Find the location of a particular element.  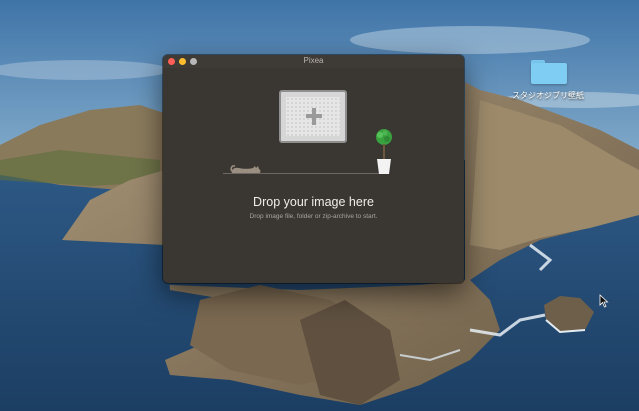

desktop-folder: スタジオジブリ壁紙 is located at coordinates (548, 80).